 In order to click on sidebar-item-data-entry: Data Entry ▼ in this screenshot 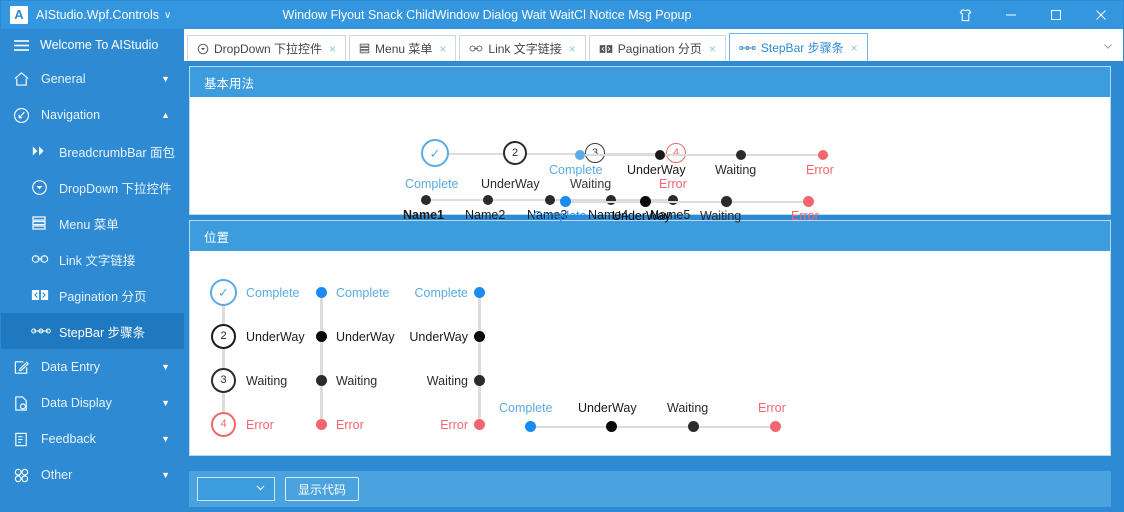, I will do `click(92, 367)`.